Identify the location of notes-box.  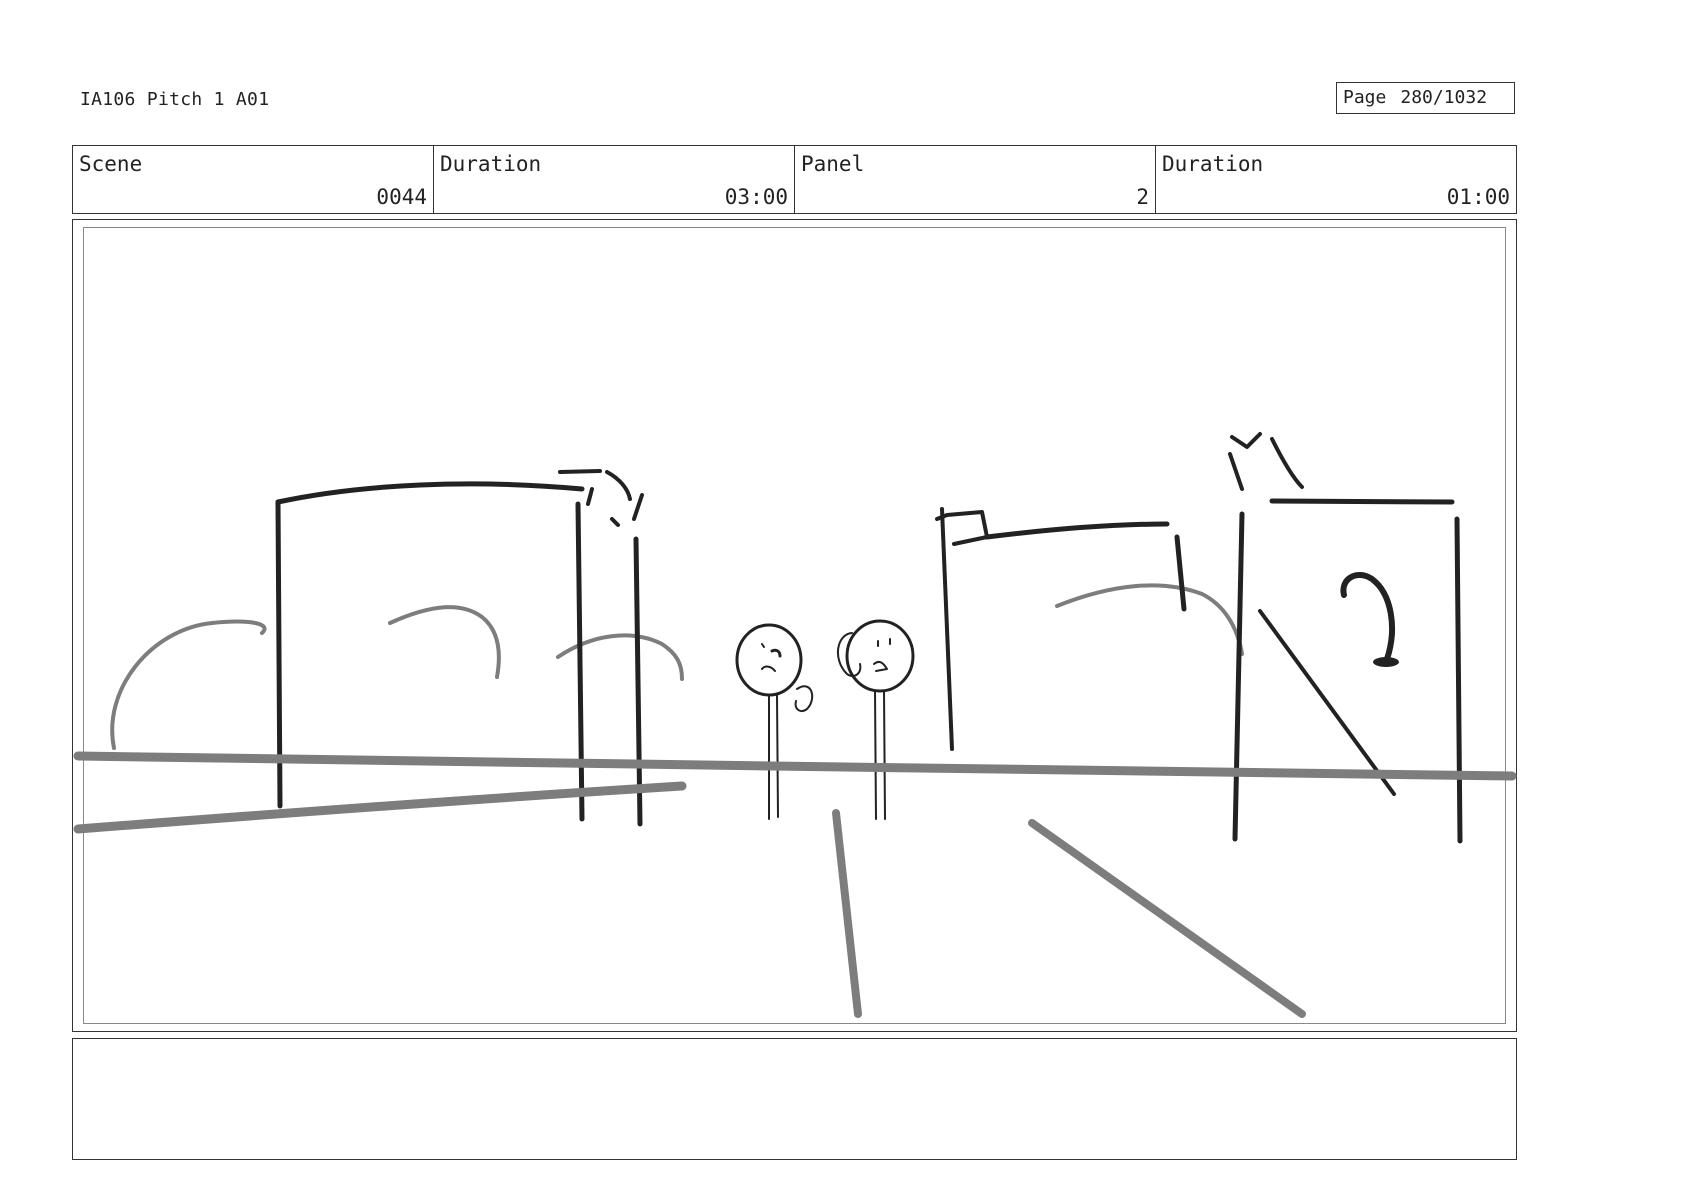
(794, 1099).